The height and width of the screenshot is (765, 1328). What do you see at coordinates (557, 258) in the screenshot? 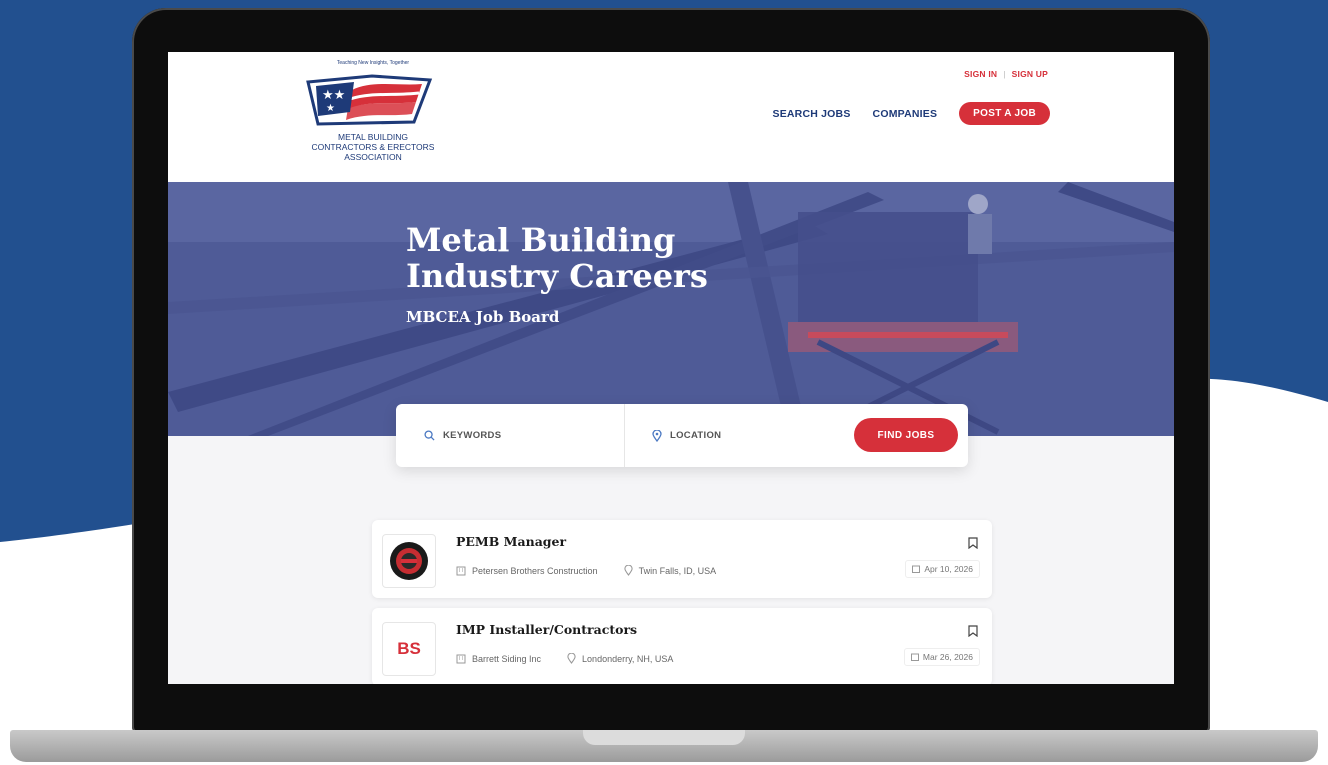
I see `hero-title: Metal Building Industry Careers` at bounding box center [557, 258].